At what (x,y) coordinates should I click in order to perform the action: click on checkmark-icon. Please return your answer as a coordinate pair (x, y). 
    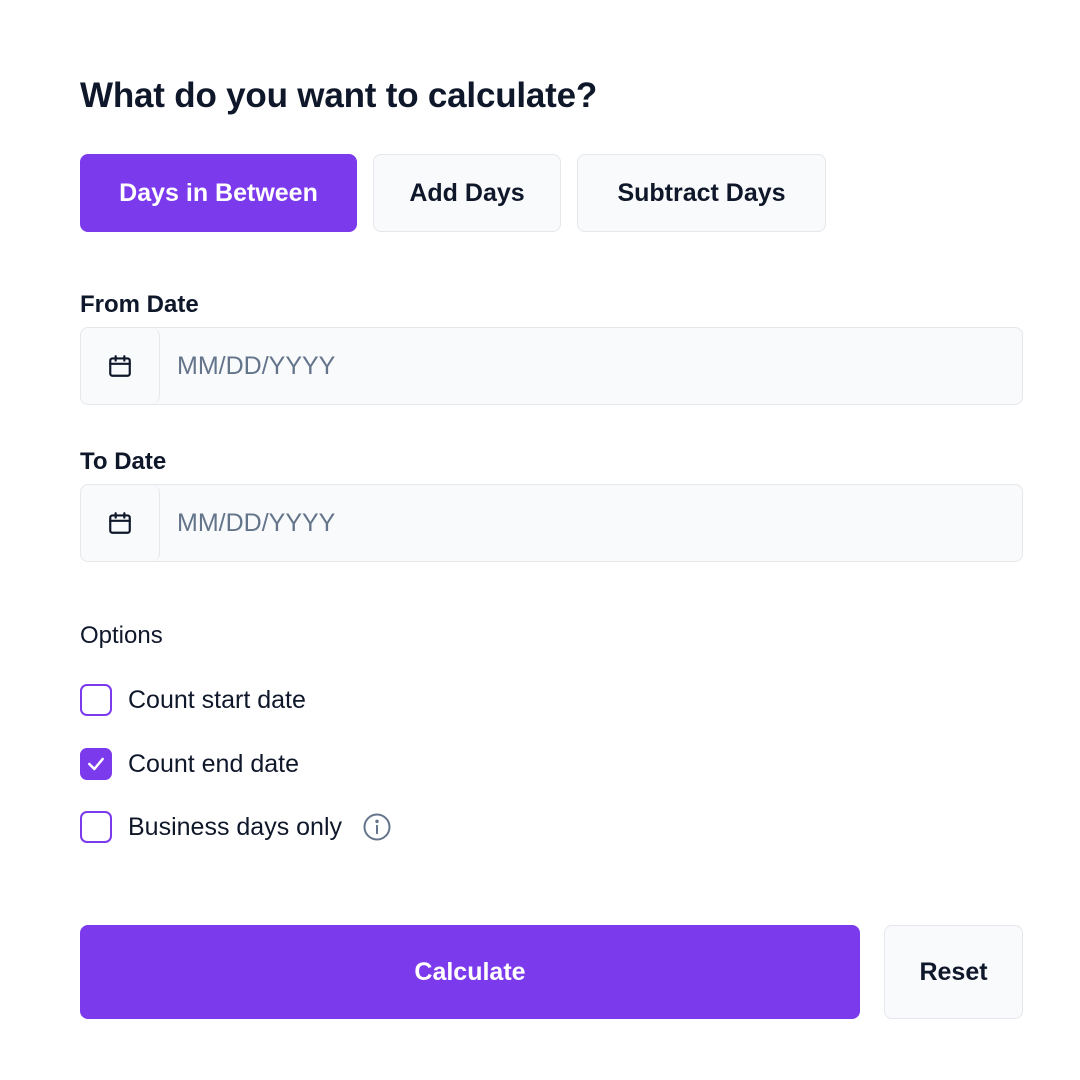
    Looking at the image, I should click on (96, 764).